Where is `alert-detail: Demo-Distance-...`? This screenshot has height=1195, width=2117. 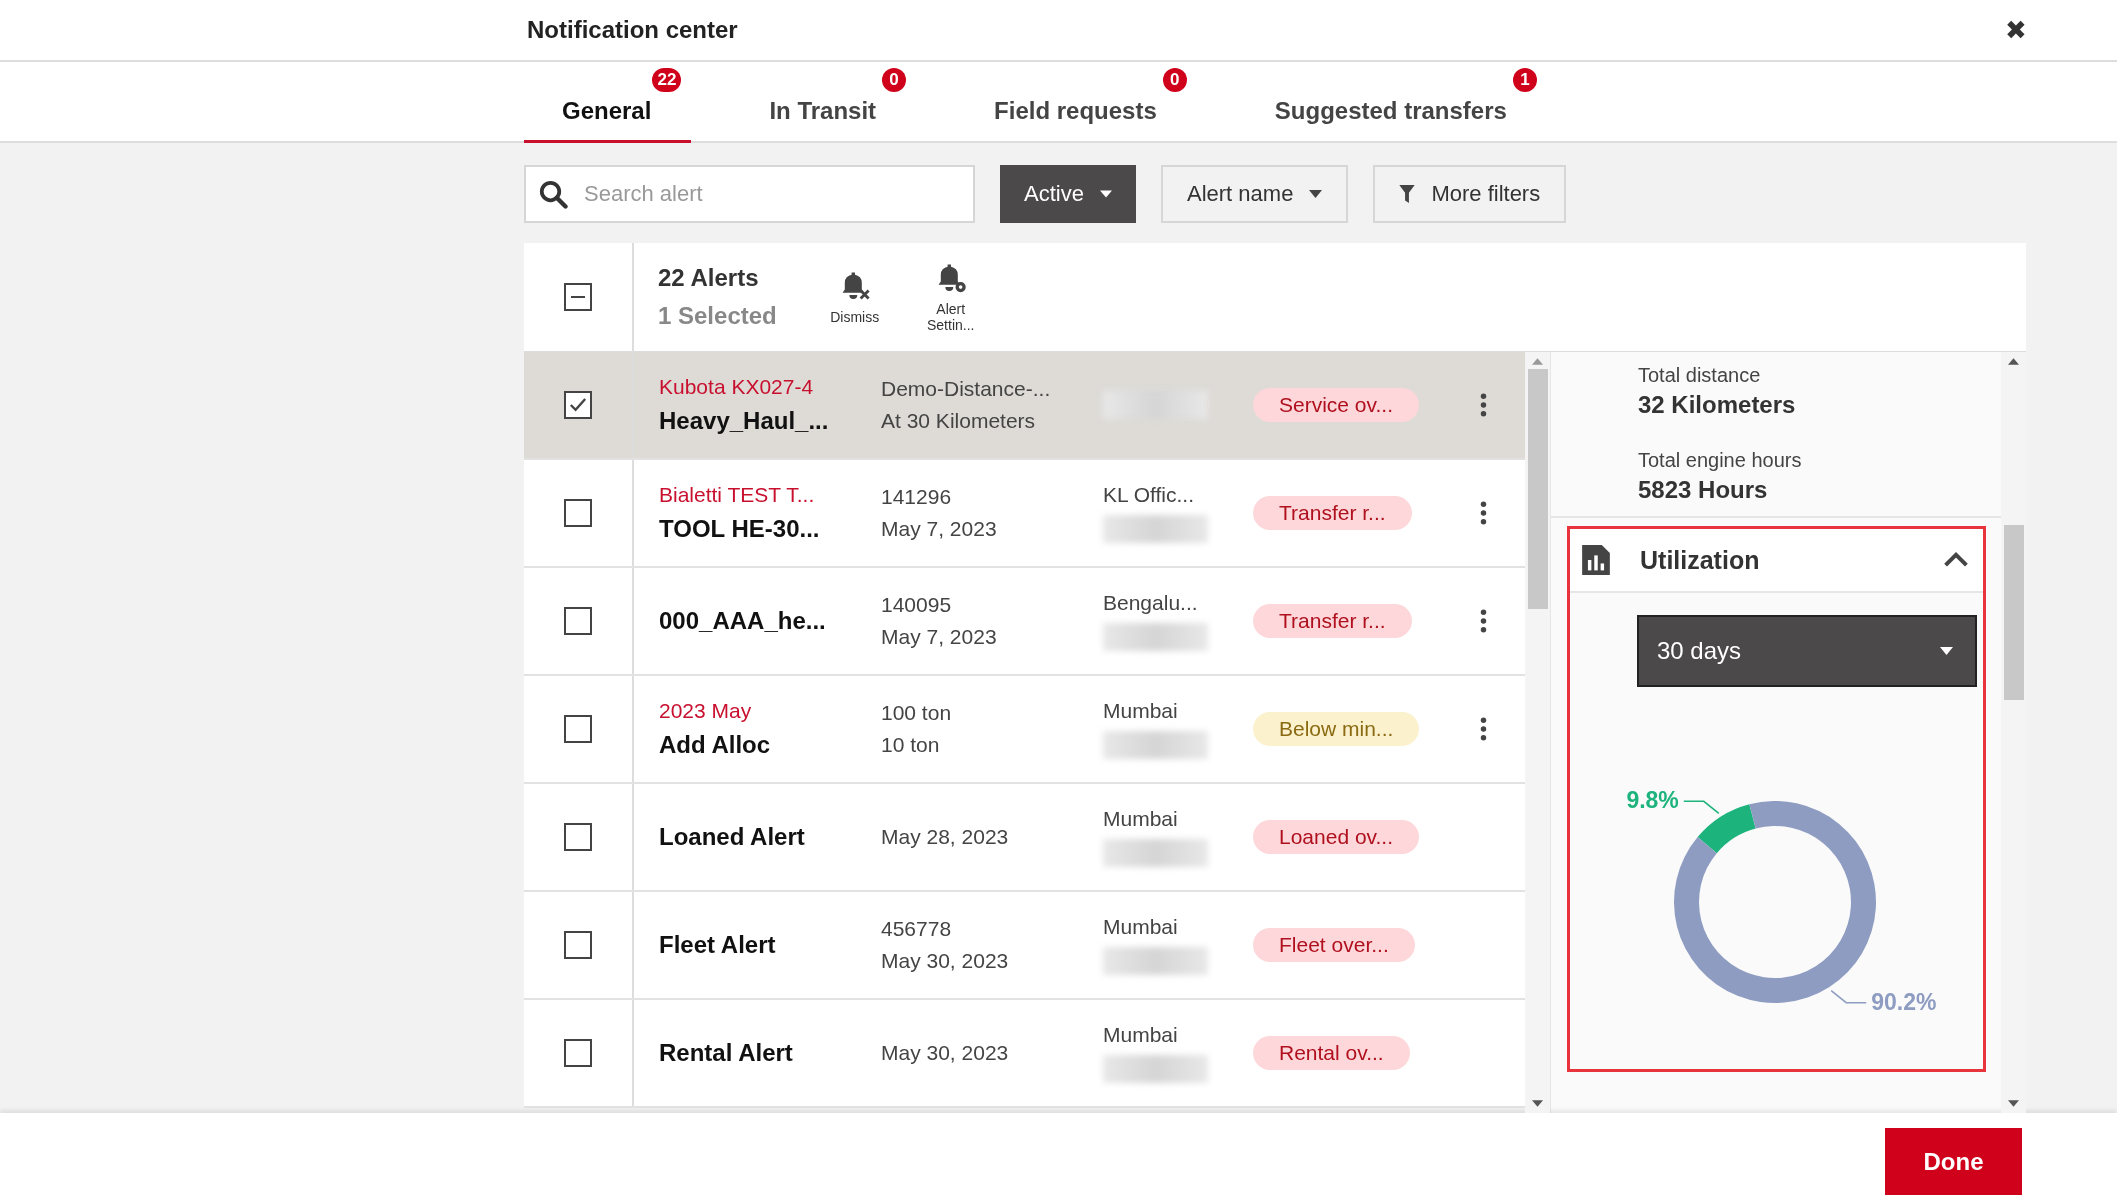
alert-detail: Demo-Distance-... is located at coordinates (966, 389).